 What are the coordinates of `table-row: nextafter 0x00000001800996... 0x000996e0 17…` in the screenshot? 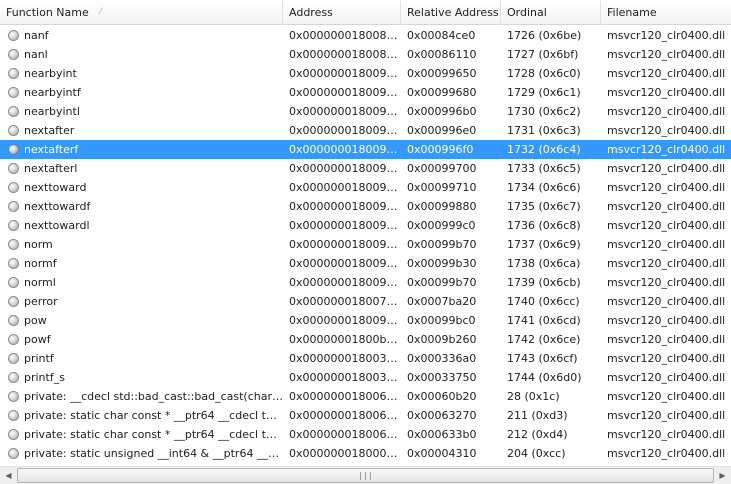 It's located at (365, 130).